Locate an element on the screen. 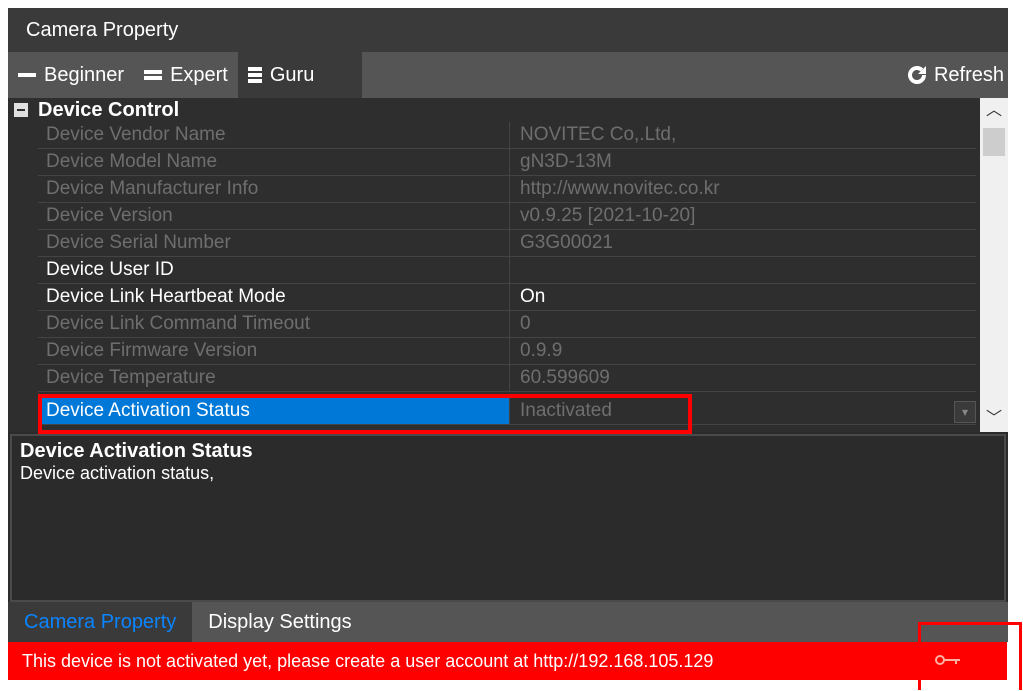 The image size is (1023, 691). scroll-down-icon: ﹀ is located at coordinates (994, 419).